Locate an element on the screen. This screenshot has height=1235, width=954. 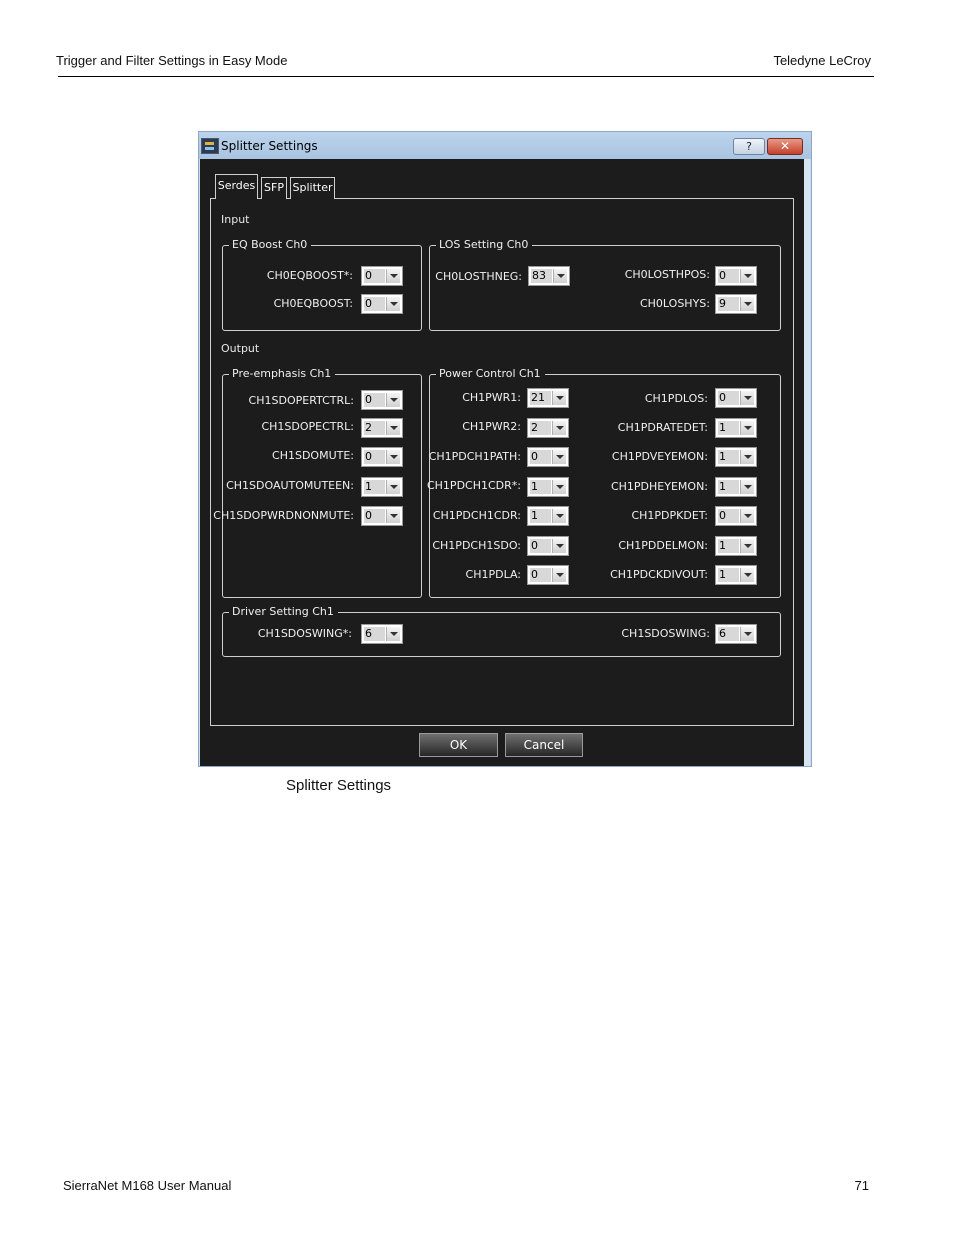
ch0losthpos-label: CH0LOSTHPOS: is located at coordinates (667, 274).